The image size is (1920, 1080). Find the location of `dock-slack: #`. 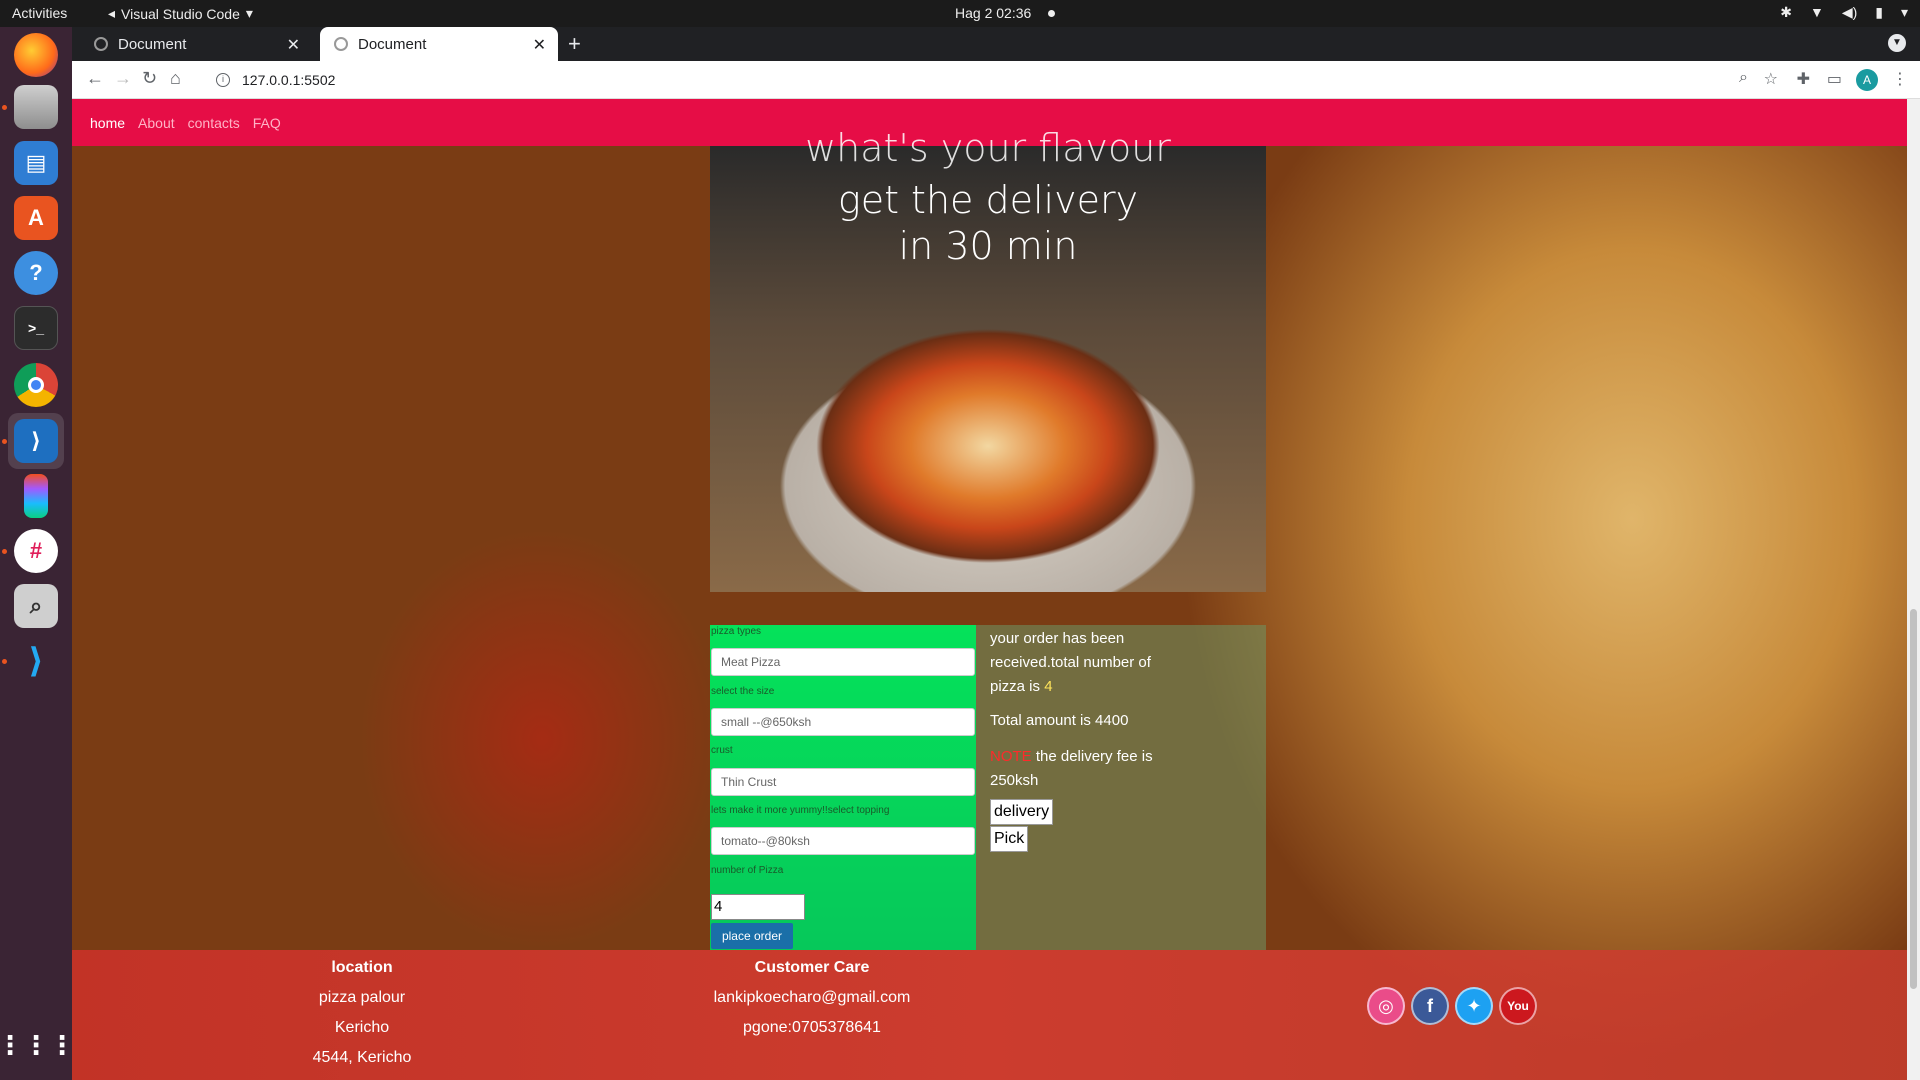

dock-slack: # is located at coordinates (36, 551).